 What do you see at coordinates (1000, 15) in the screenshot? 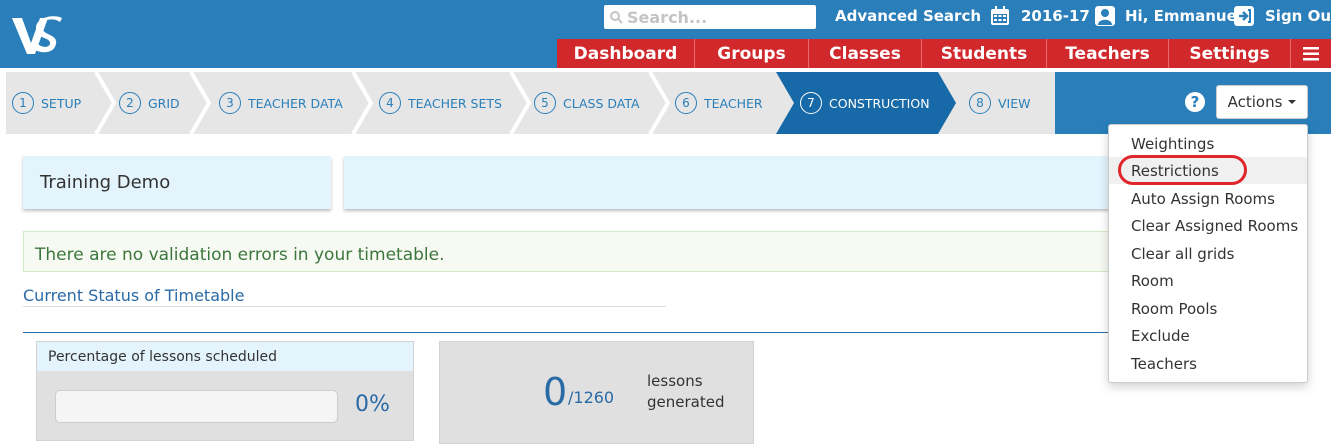
I see `calendar-icon` at bounding box center [1000, 15].